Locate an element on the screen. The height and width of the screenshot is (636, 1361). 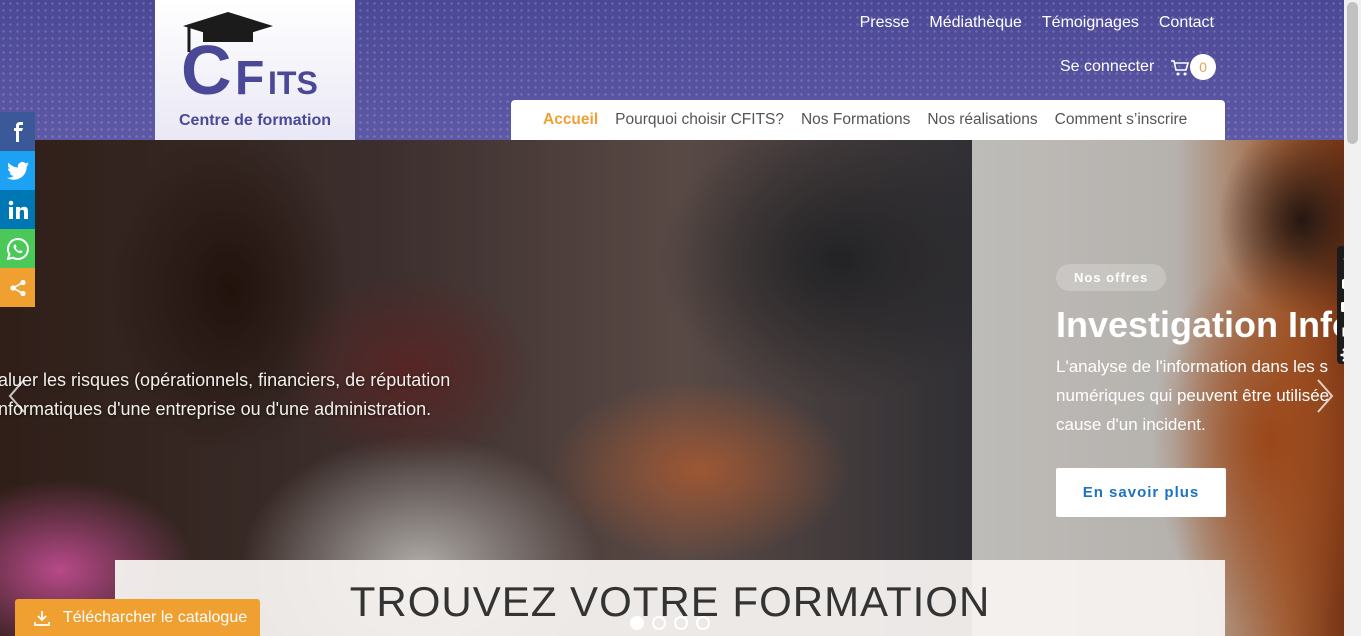
mainnav-pourquoi: Pourquoi choisir CFITS? is located at coordinates (699, 120).